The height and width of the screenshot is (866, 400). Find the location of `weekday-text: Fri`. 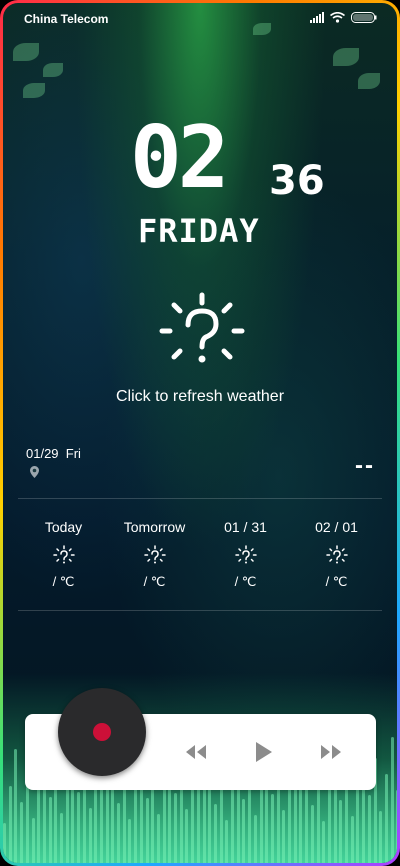

weekday-text: Fri is located at coordinates (73, 453).